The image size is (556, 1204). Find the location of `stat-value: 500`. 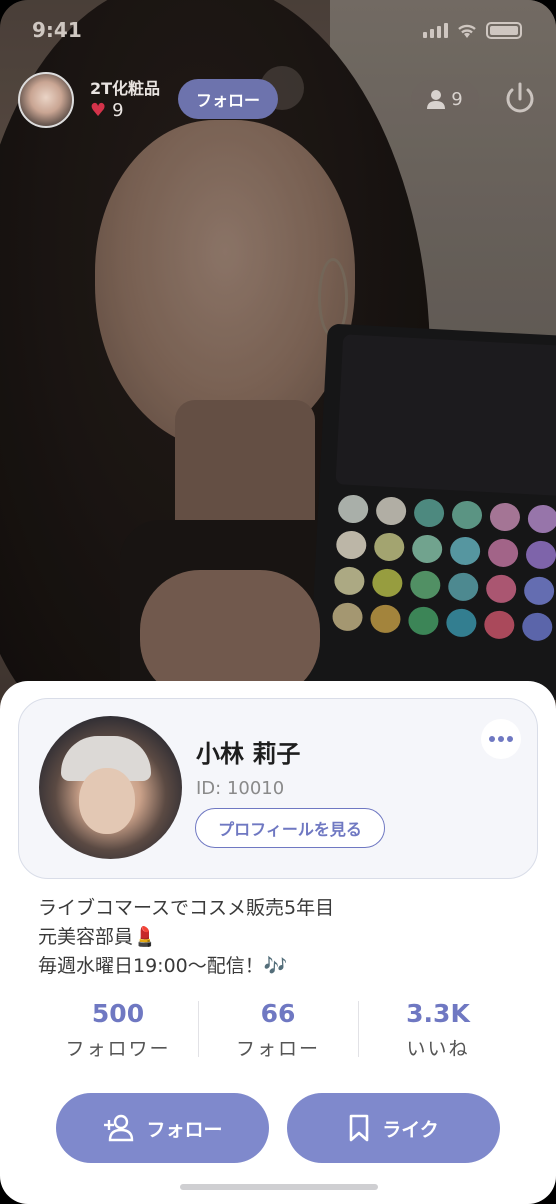

stat-value: 500 is located at coordinates (118, 1013).